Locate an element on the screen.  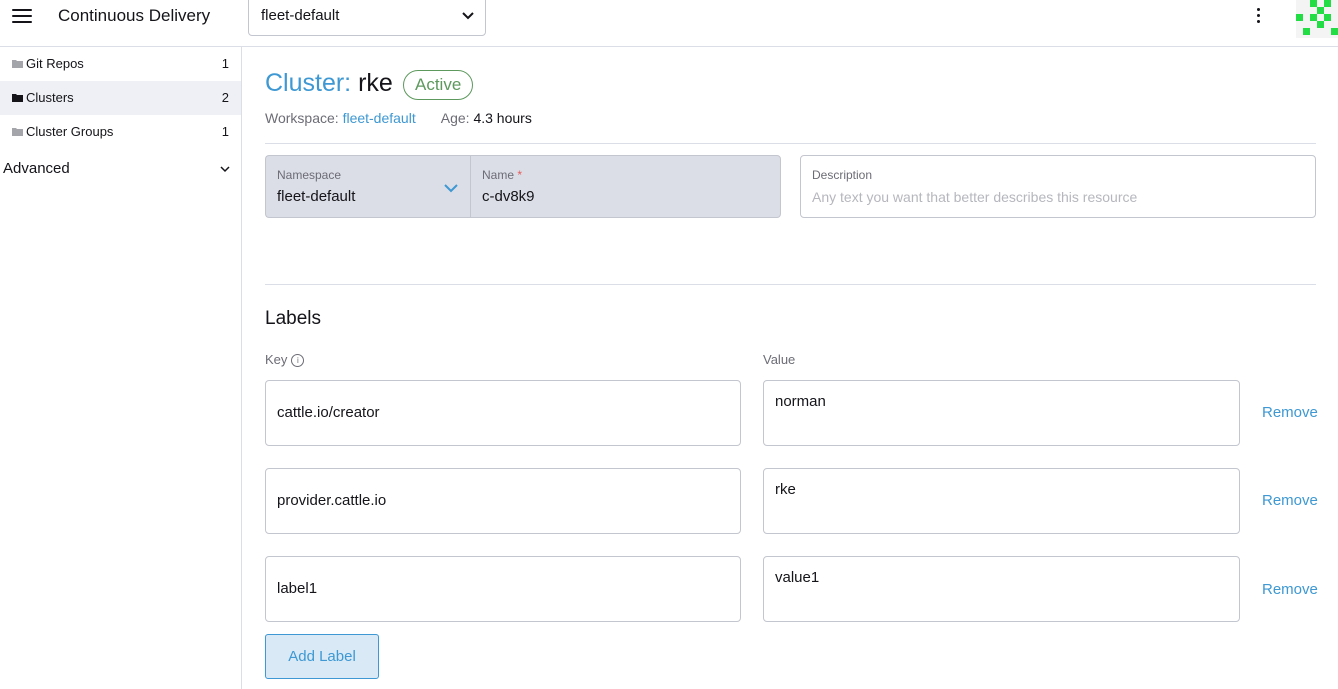
resource-name: rke is located at coordinates (375, 83).